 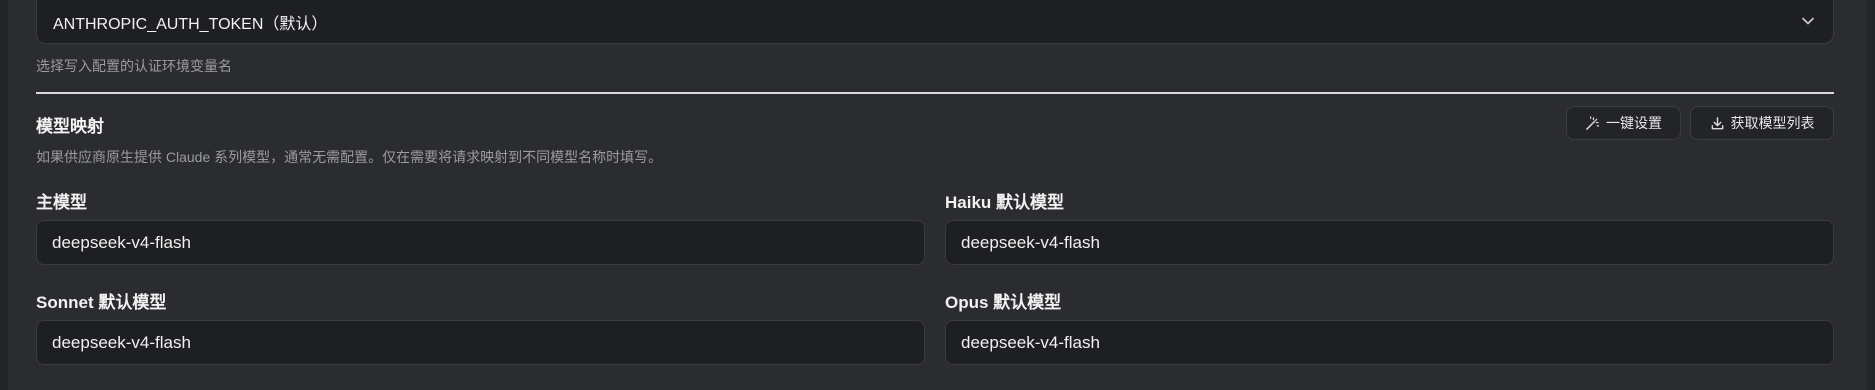 I want to click on opus-model-input, so click(x=1389, y=342).